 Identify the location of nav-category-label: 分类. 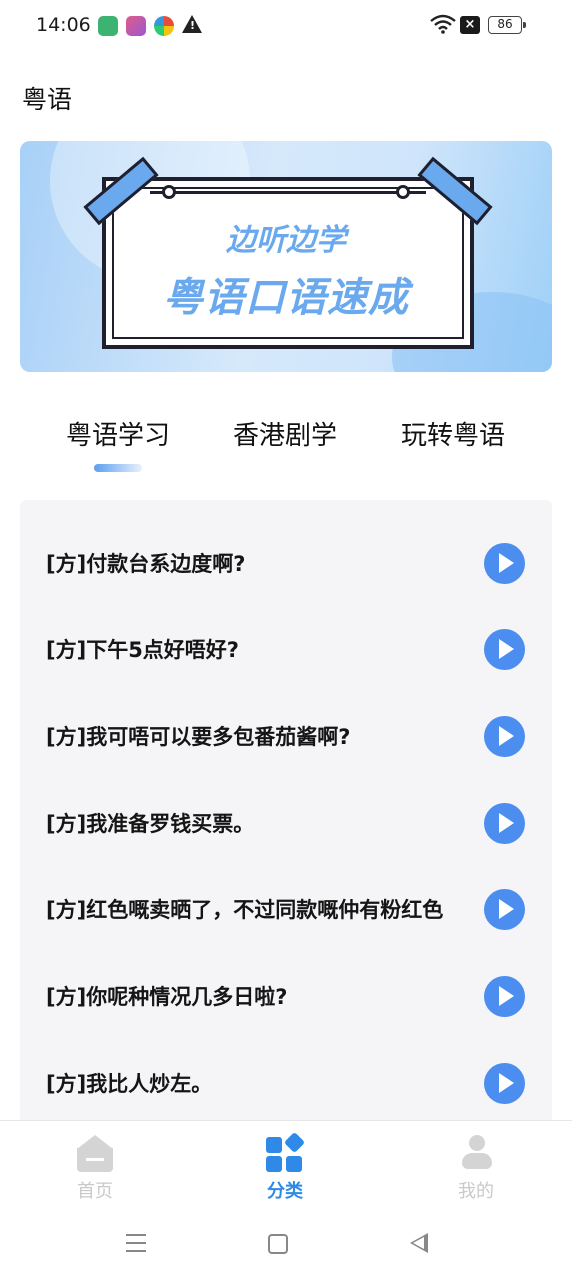
(285, 1191).